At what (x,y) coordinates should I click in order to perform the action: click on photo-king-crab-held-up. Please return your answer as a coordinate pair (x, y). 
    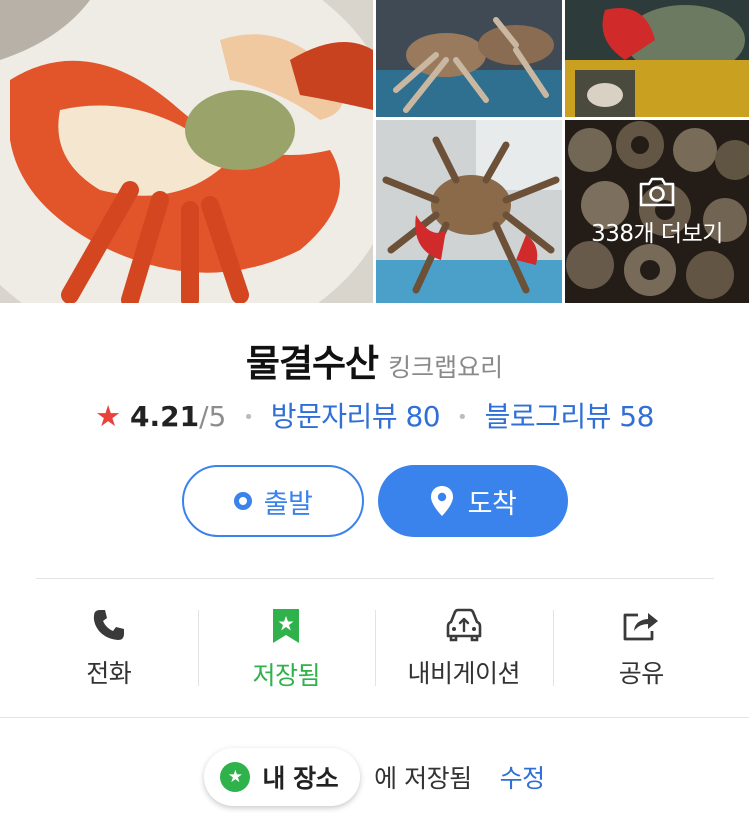
    Looking at the image, I should click on (469, 211).